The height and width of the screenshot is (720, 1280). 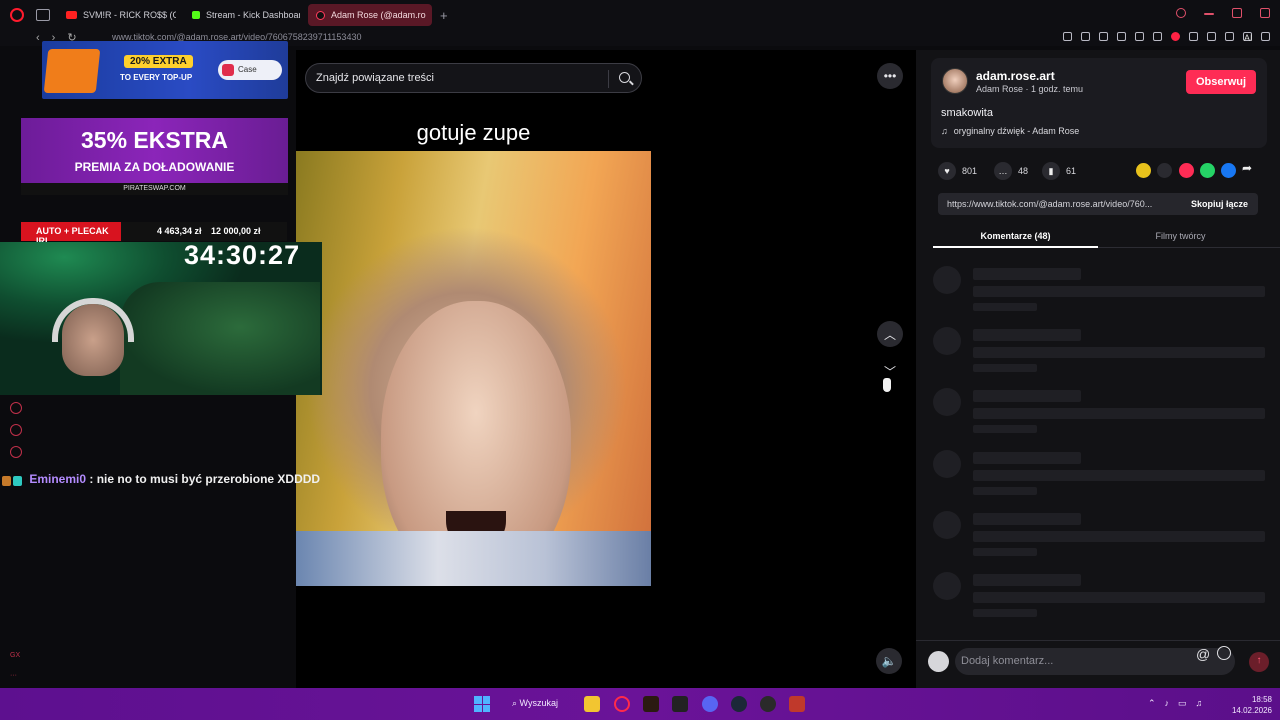 What do you see at coordinates (1071, 171) in the screenshot?
I see `save-count: 61` at bounding box center [1071, 171].